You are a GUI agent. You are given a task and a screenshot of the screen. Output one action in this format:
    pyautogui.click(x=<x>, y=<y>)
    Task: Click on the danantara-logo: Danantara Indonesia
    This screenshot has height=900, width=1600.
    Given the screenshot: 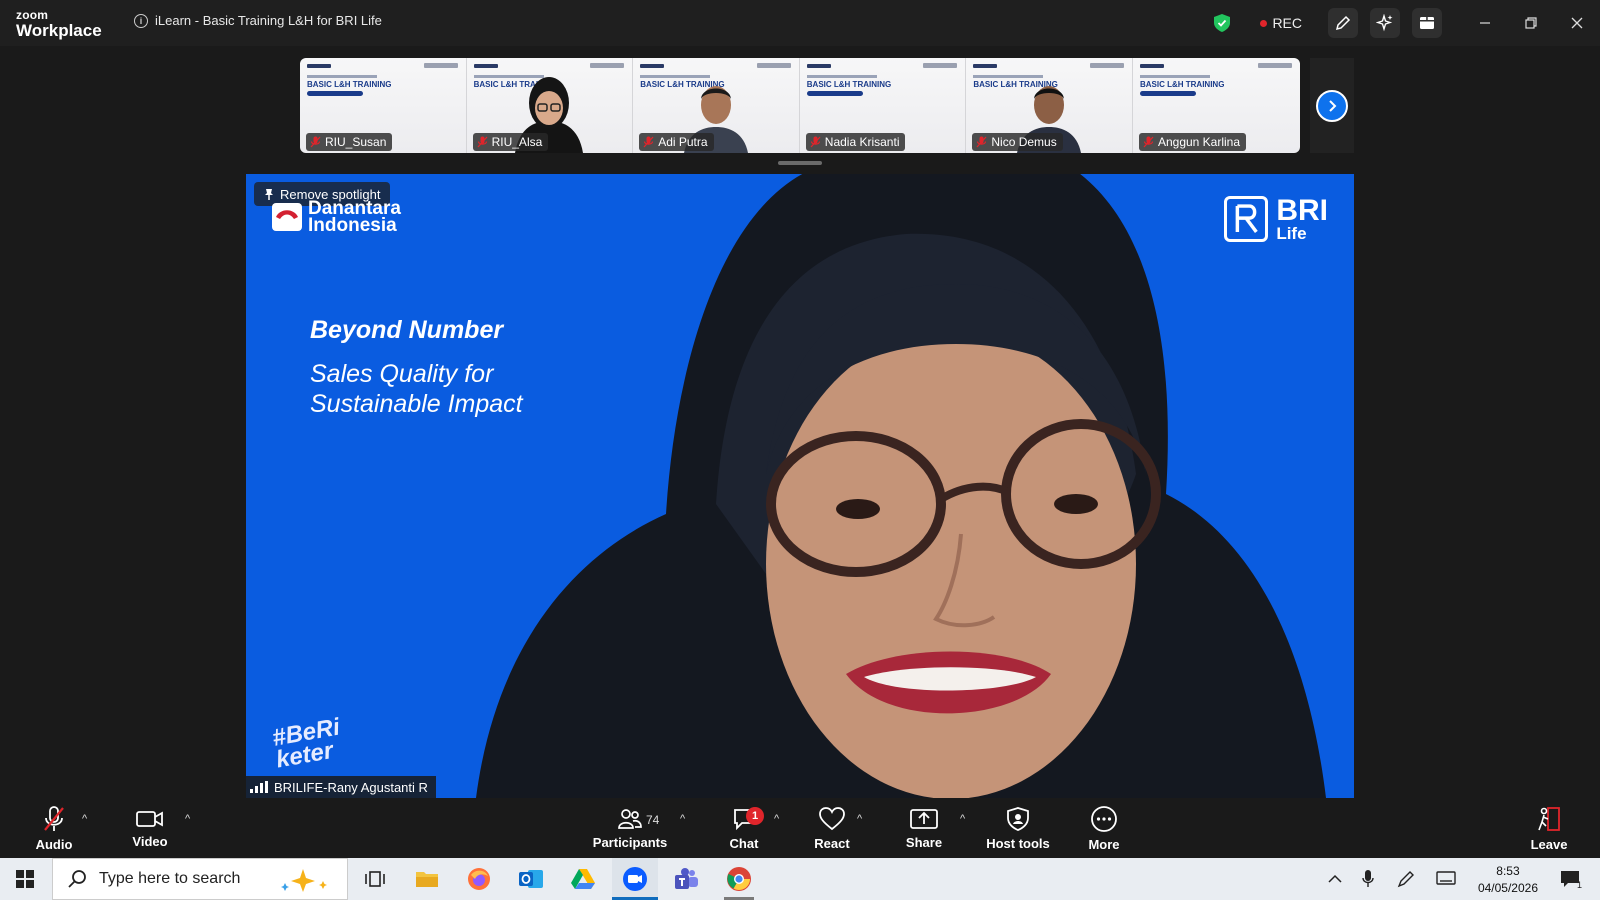 What is the action you would take?
    pyautogui.click(x=336, y=217)
    